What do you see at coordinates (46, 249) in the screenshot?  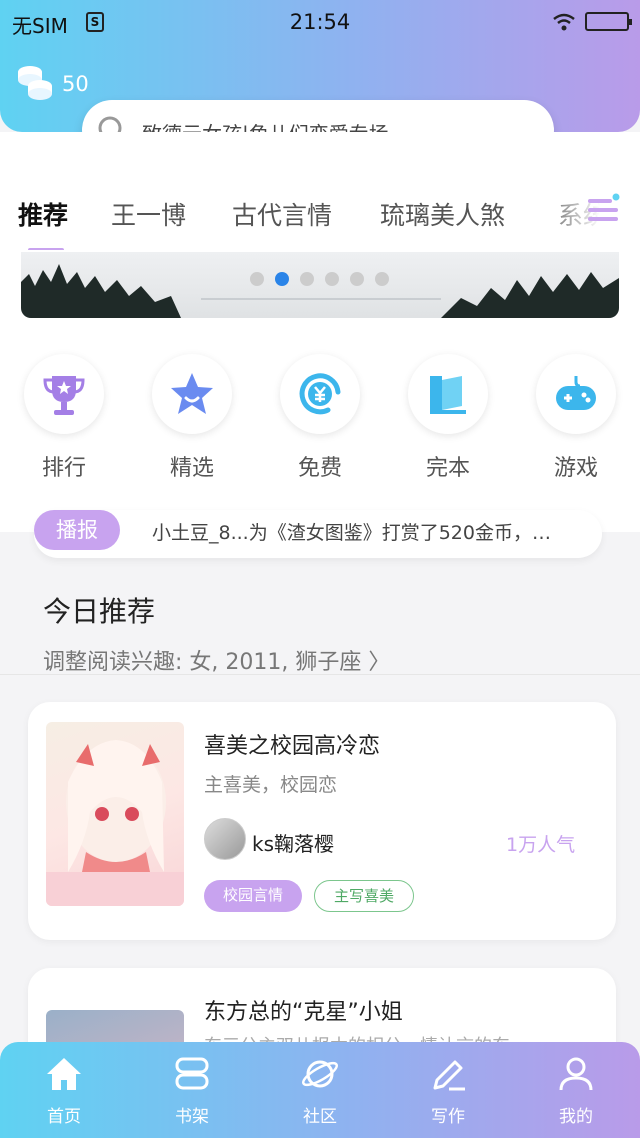 I see `active-tab-indicator` at bounding box center [46, 249].